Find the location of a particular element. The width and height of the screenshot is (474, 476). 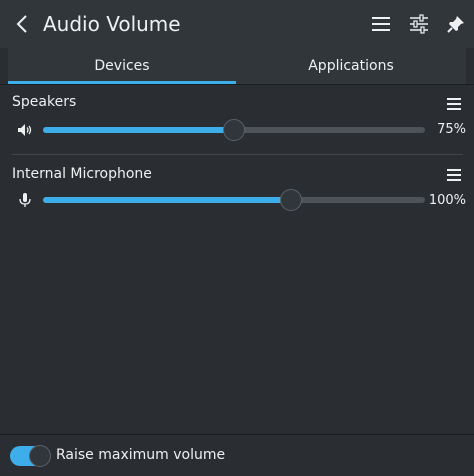

microphone-menu-button is located at coordinates (454, 175).